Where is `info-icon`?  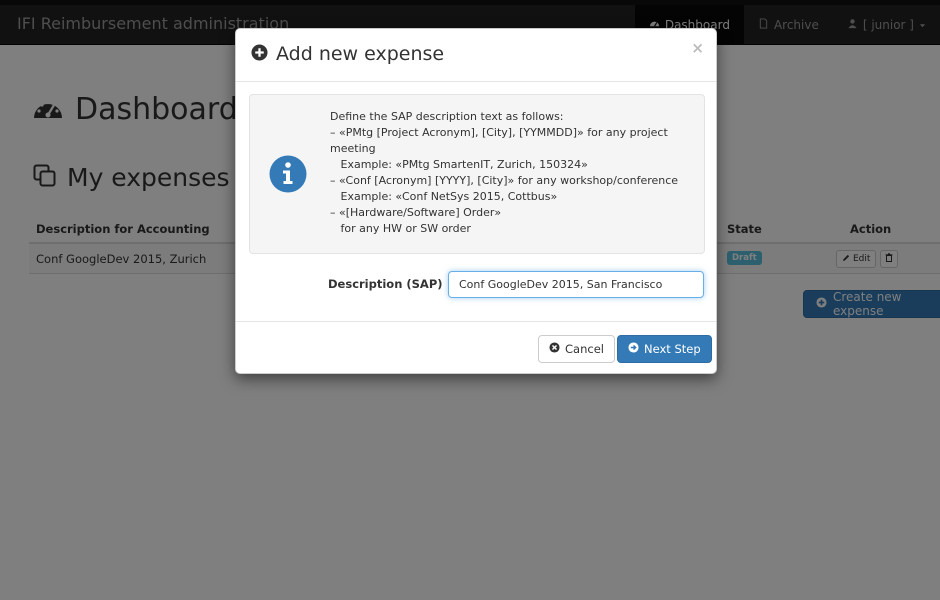
info-icon is located at coordinates (288, 176).